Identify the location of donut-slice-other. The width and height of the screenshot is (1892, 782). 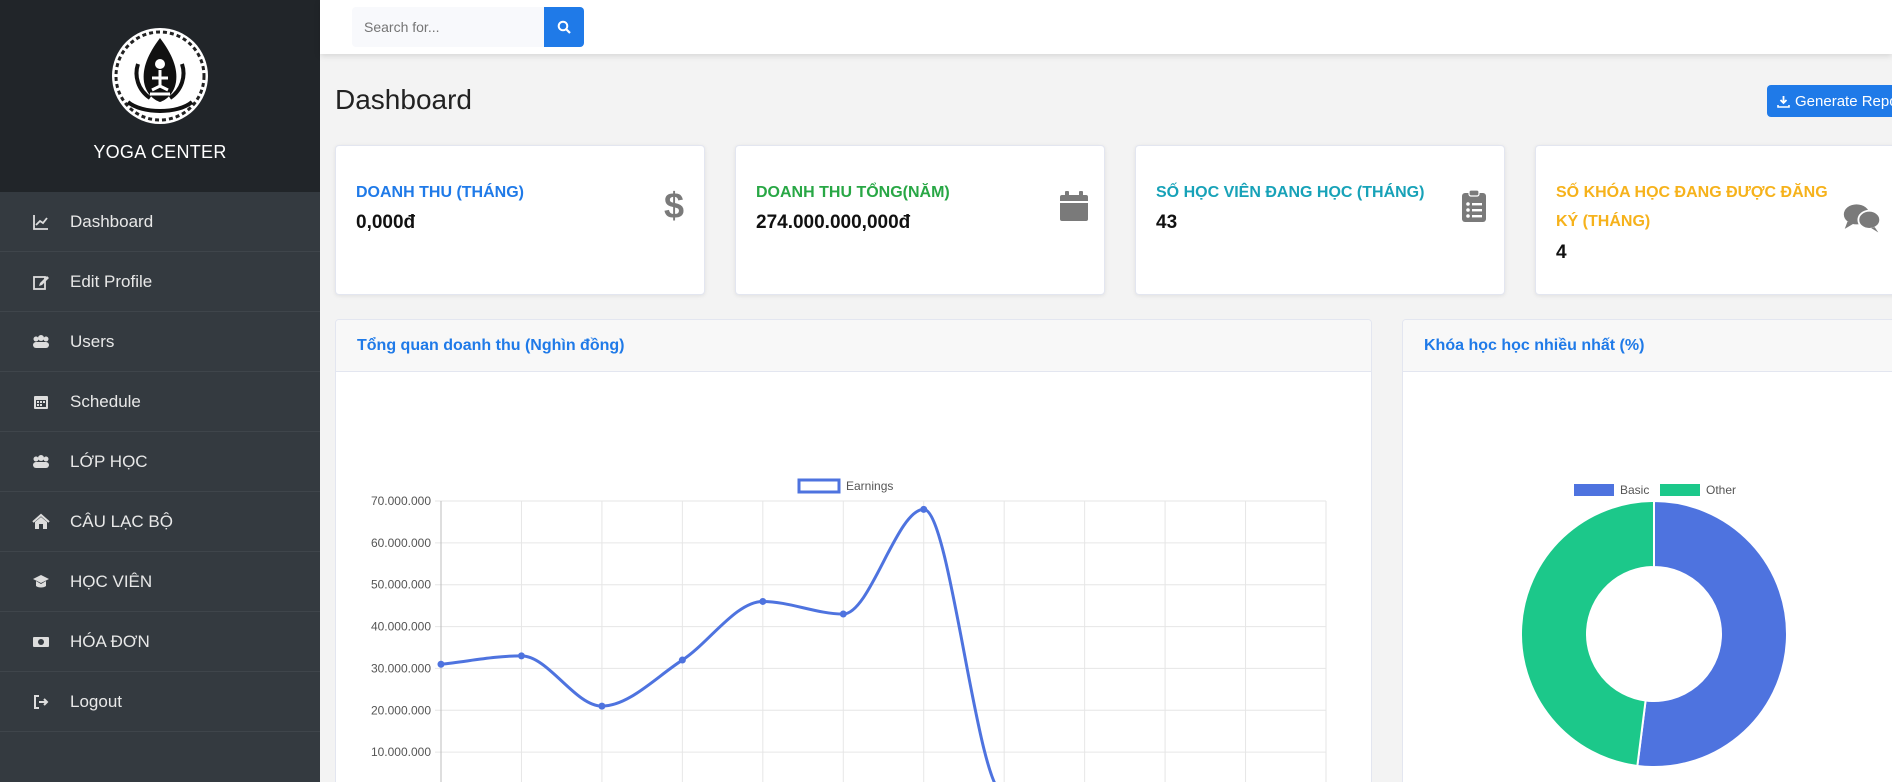
(1587, 633).